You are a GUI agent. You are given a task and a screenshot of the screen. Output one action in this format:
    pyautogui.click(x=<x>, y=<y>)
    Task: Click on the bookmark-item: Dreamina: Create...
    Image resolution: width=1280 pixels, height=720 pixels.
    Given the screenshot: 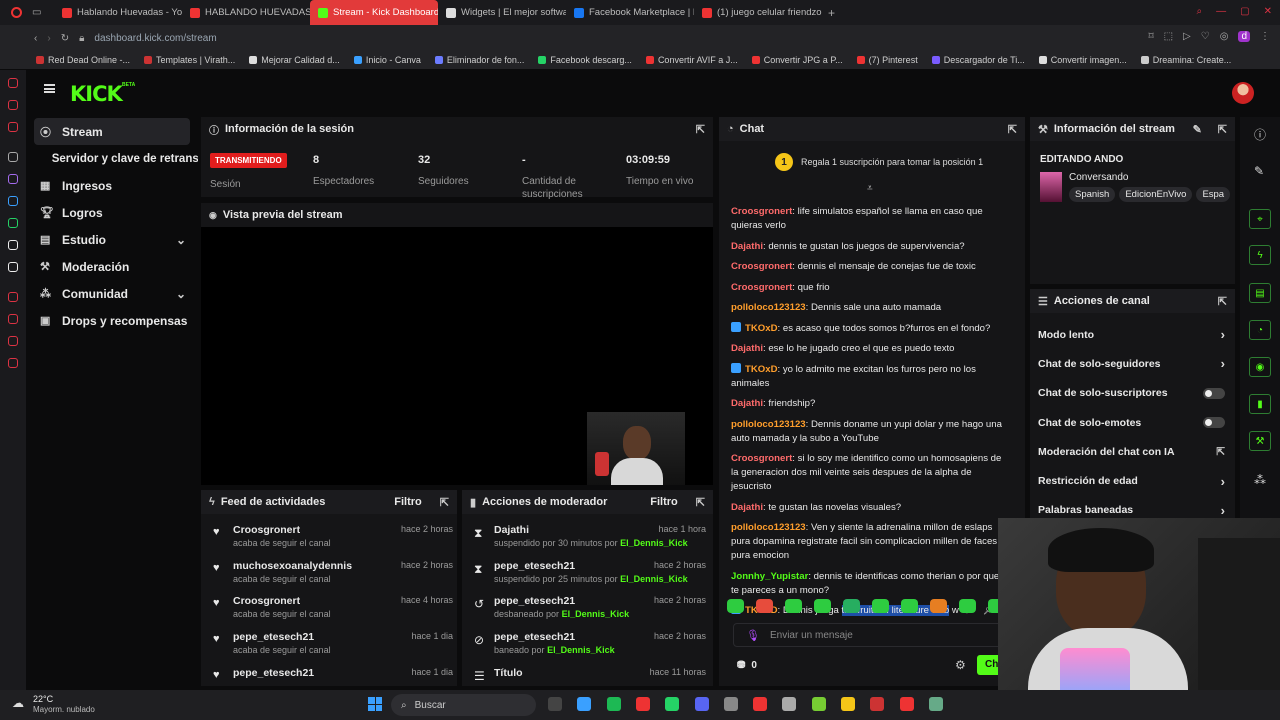 What is the action you would take?
    pyautogui.click(x=1185, y=60)
    